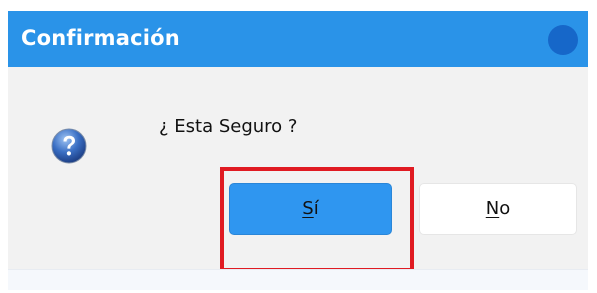 The image size is (597, 293). What do you see at coordinates (228, 126) in the screenshot?
I see `confirmation-message: ¿ Esta Seguro ?` at bounding box center [228, 126].